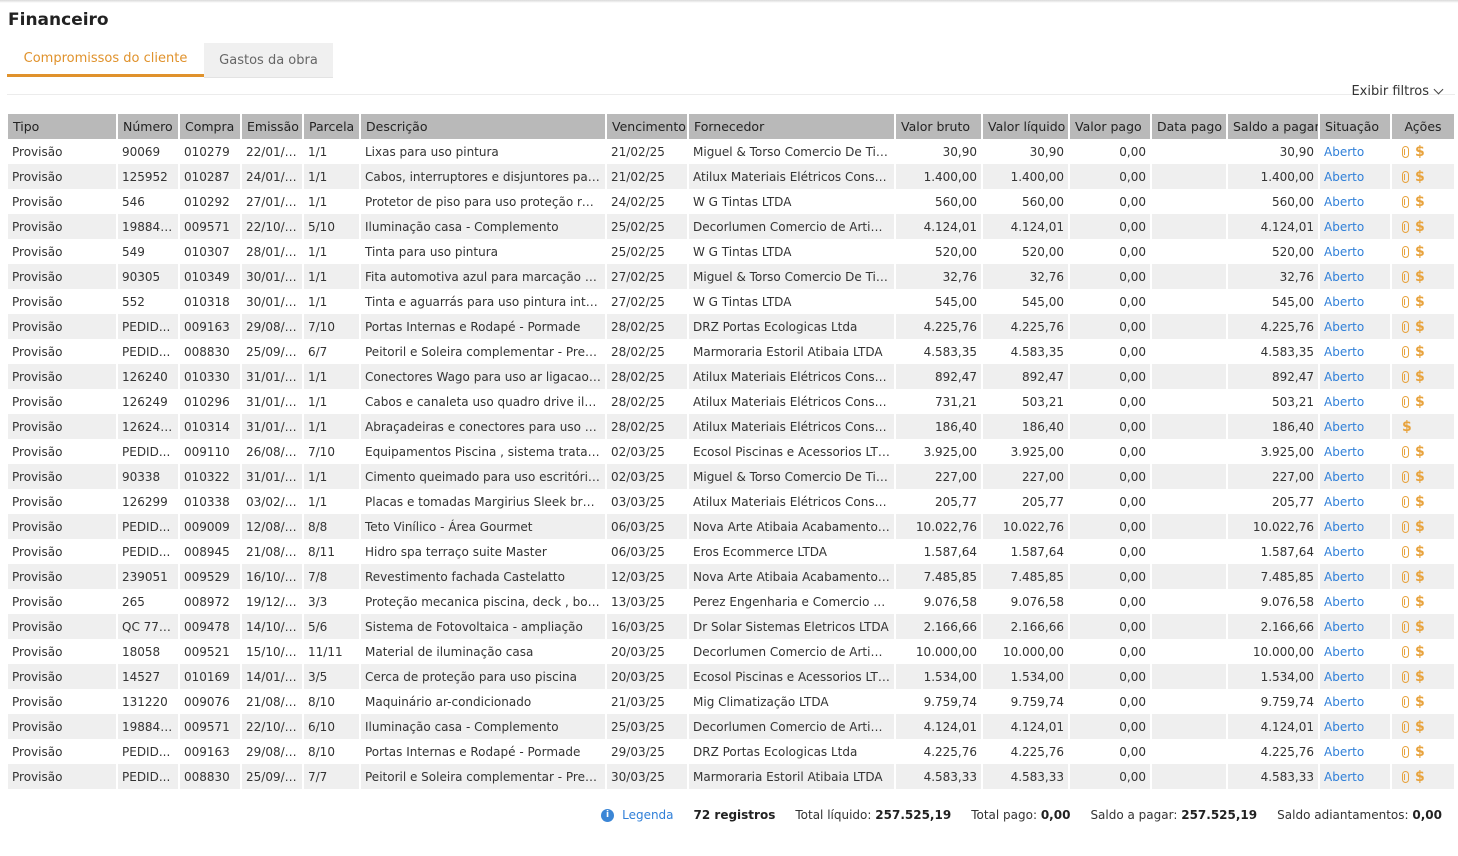  What do you see at coordinates (211, 126) in the screenshot?
I see `col-compra: Compra` at bounding box center [211, 126].